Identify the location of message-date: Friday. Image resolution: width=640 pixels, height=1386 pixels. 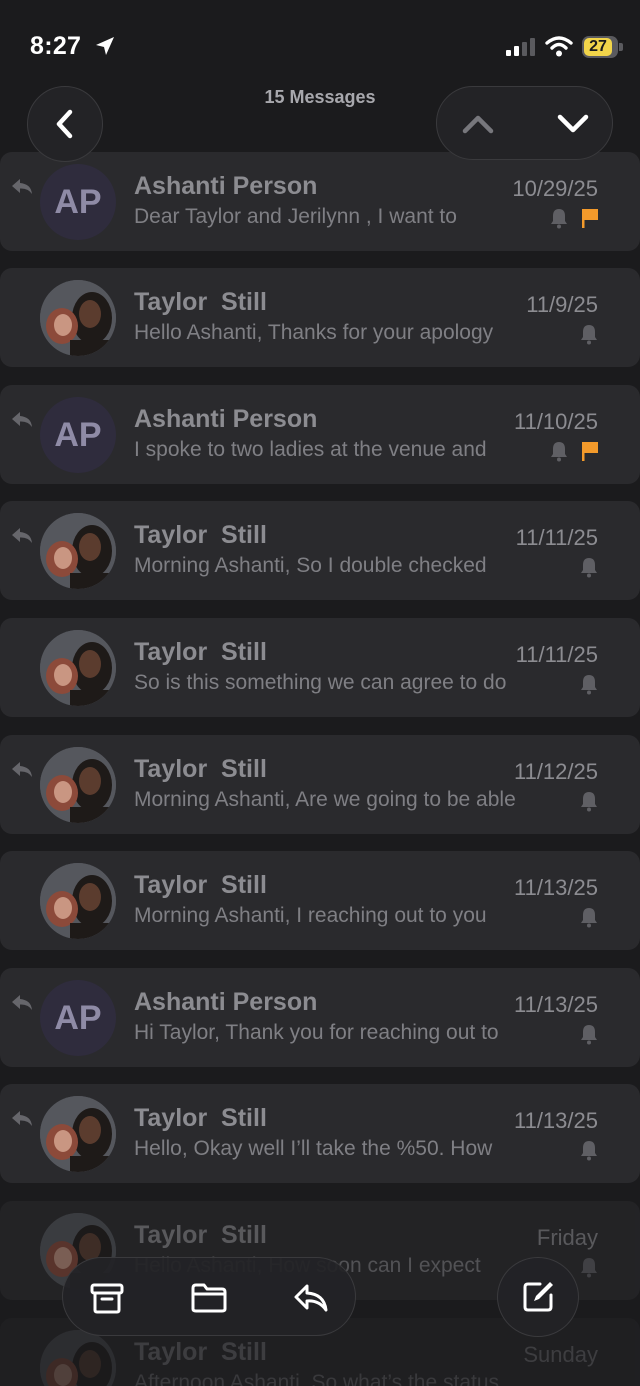
(567, 1237).